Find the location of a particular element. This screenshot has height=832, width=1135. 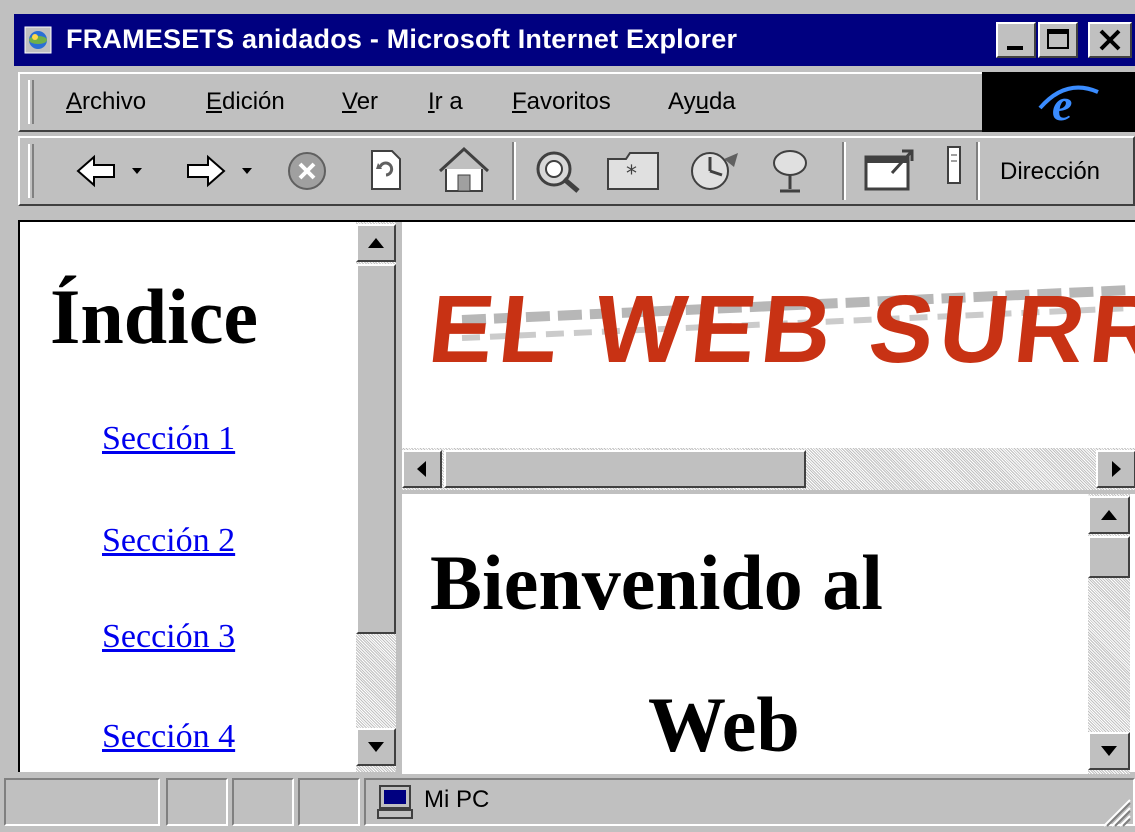

section-2-link: Sección 2 is located at coordinates (168, 541).